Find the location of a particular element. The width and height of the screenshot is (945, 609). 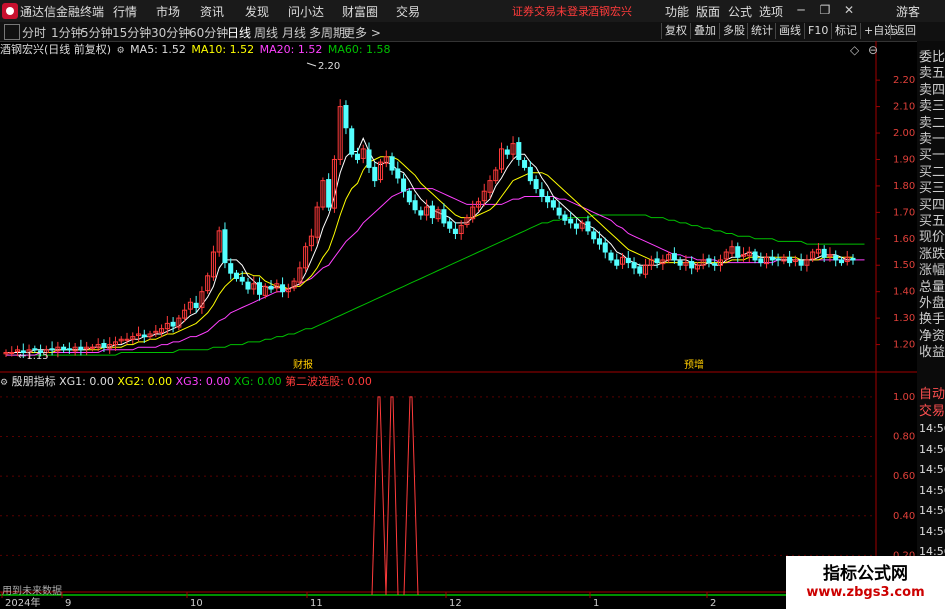

ma20-label: MA20: 1.52 is located at coordinates (291, 49).